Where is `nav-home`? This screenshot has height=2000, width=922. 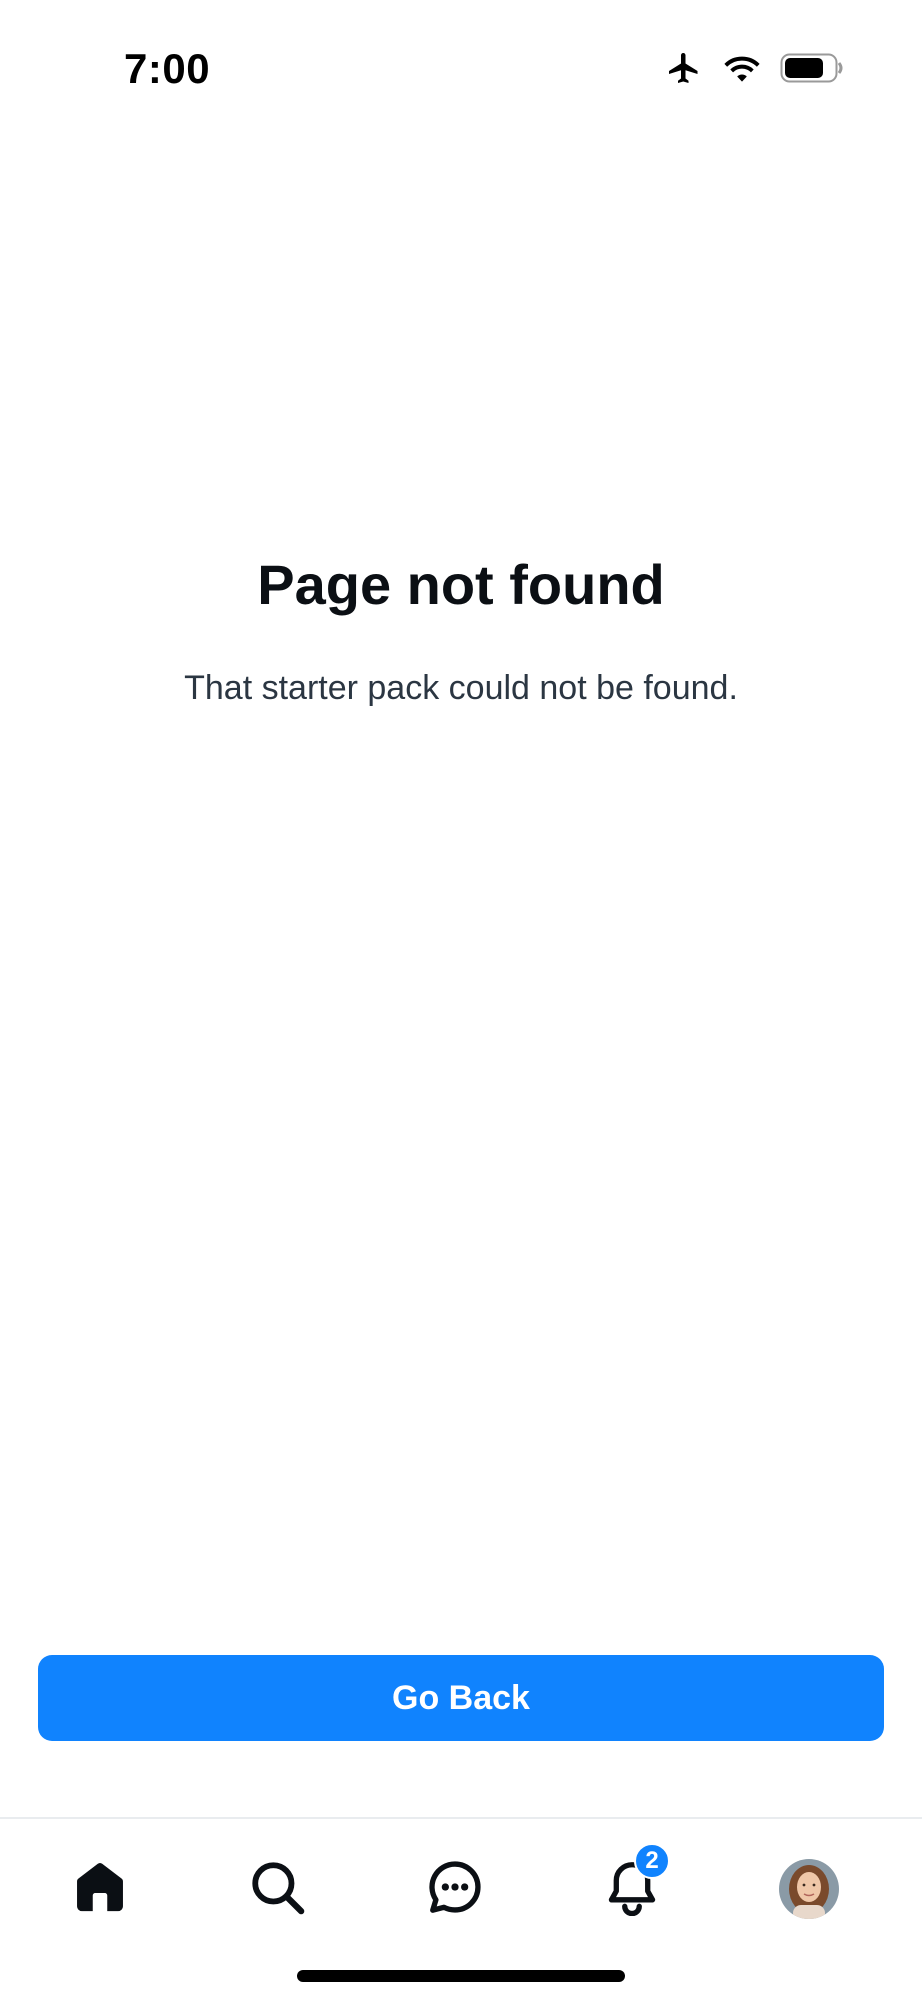
nav-home is located at coordinates (100, 1889).